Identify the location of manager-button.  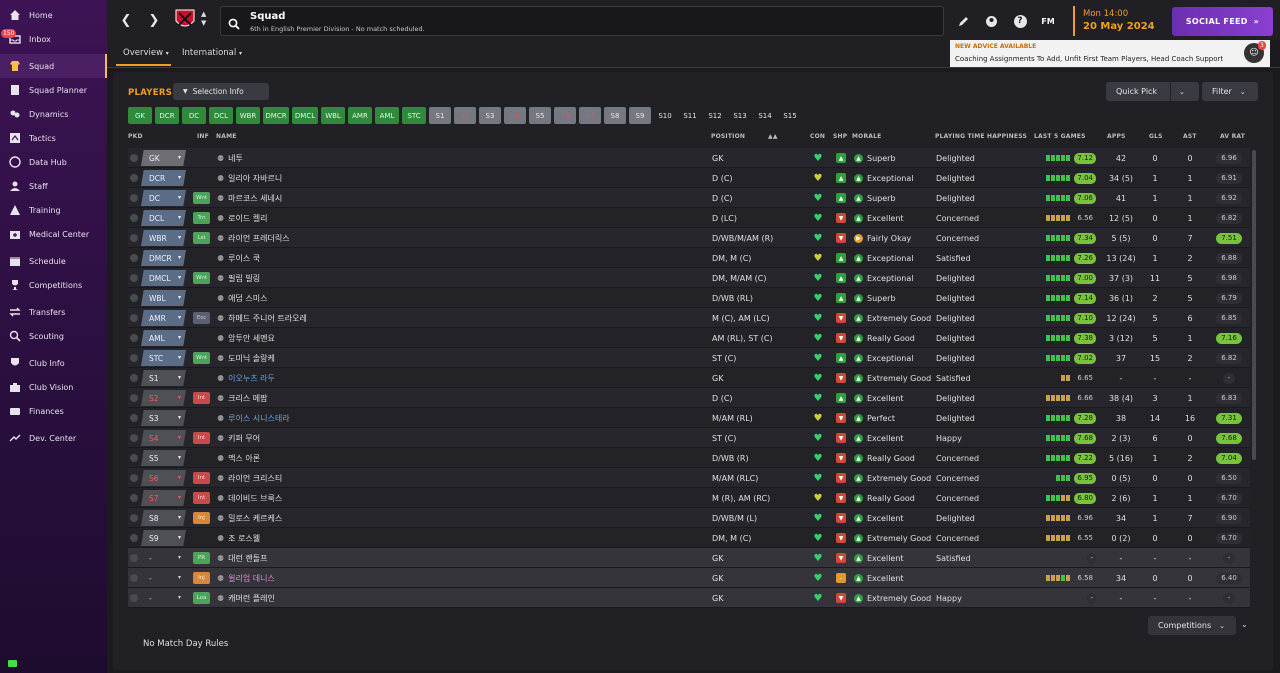
(991, 21).